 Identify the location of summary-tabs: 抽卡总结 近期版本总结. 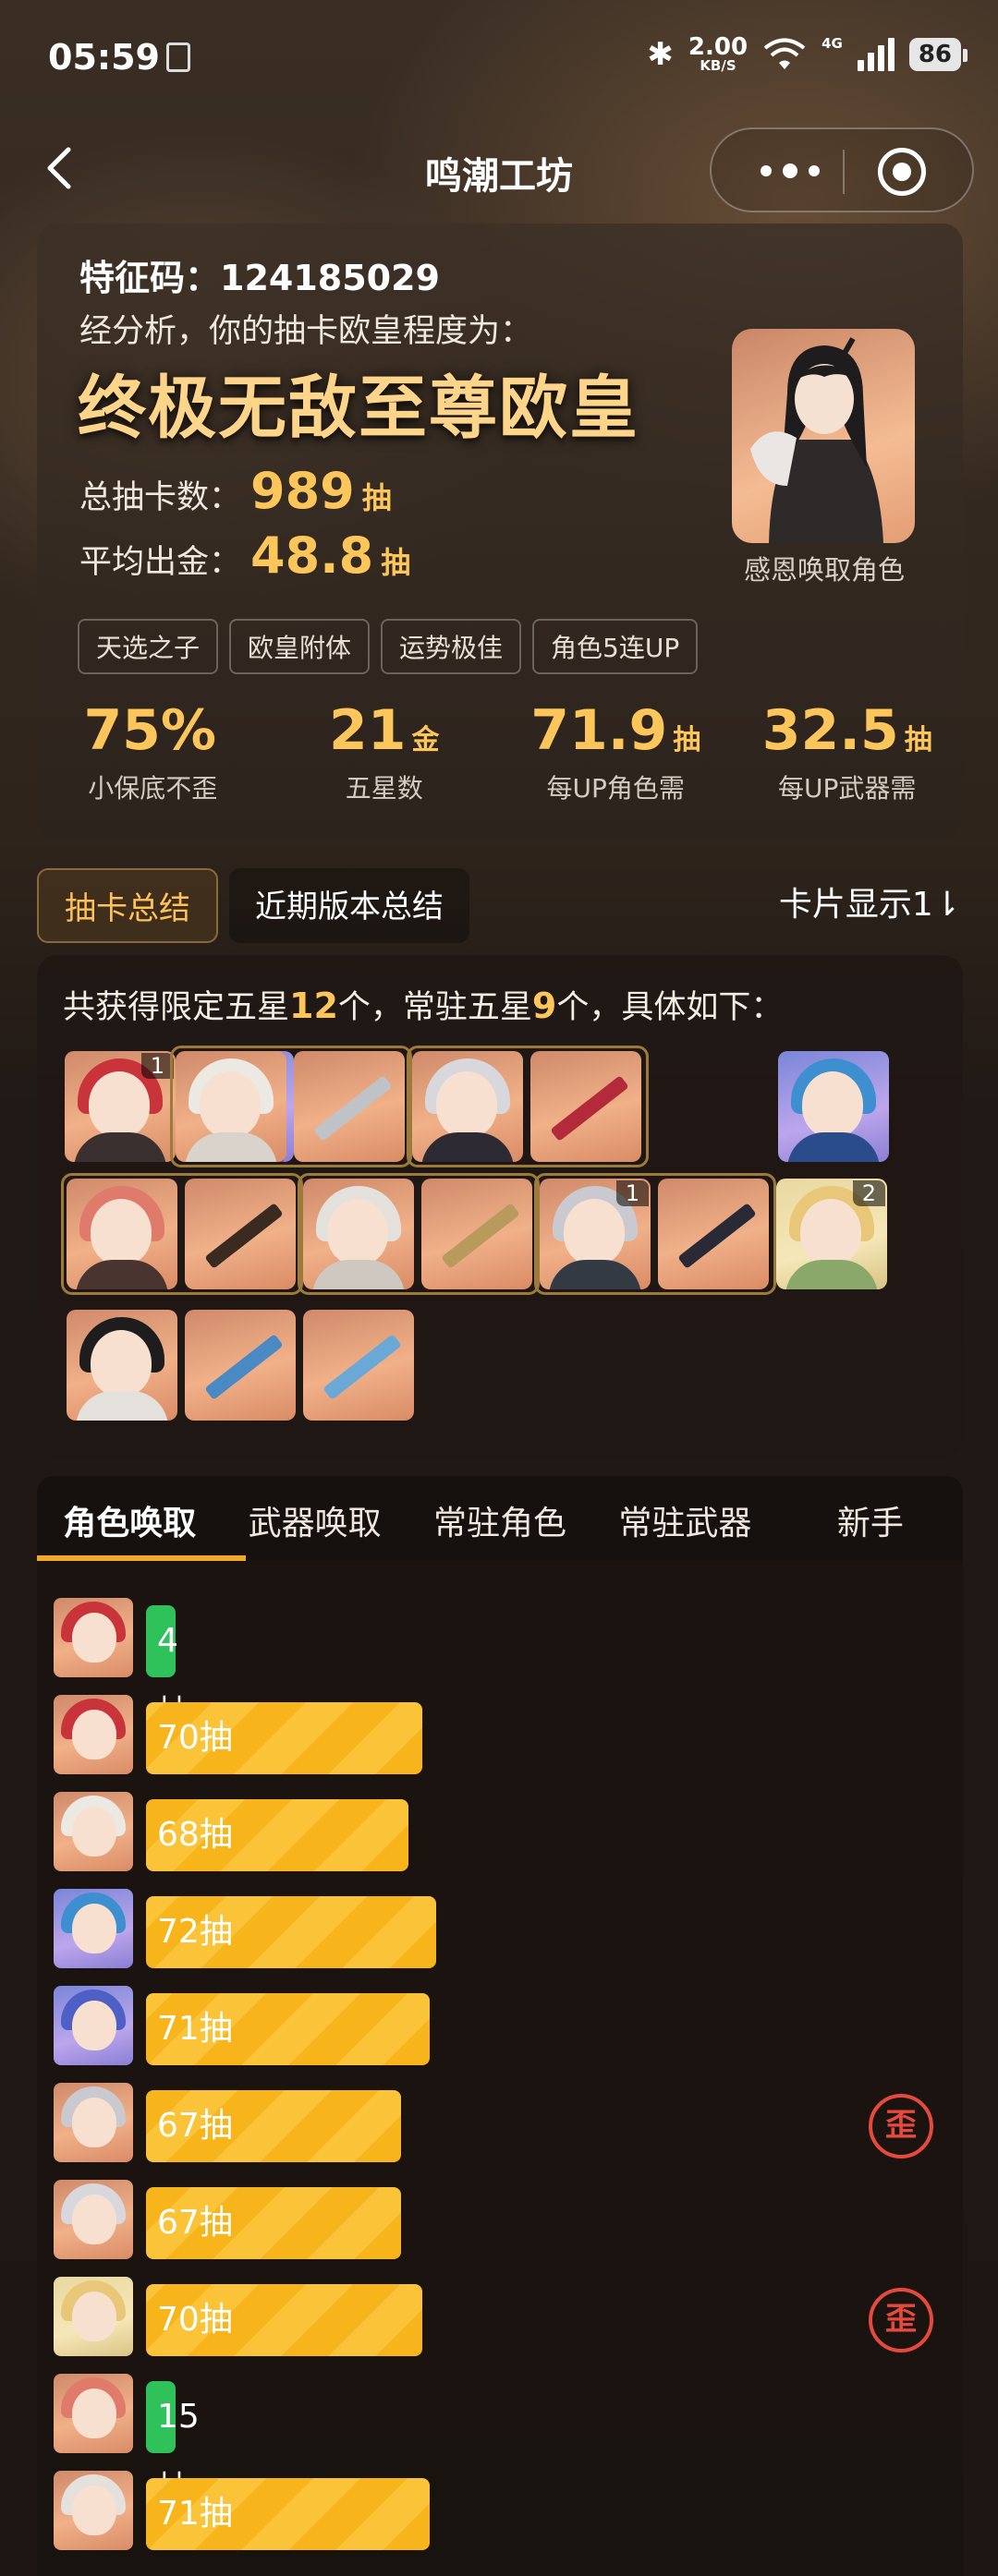
(253, 905).